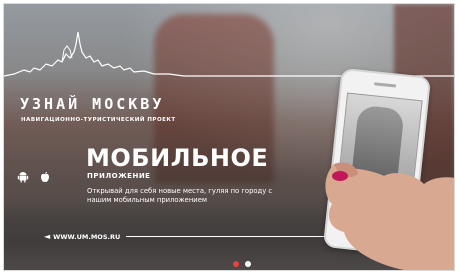 Image resolution: width=458 pixels, height=276 pixels. Describe the element at coordinates (86, 237) in the screenshot. I see `site-url-link: WWW.UM.MOS.RU` at that location.